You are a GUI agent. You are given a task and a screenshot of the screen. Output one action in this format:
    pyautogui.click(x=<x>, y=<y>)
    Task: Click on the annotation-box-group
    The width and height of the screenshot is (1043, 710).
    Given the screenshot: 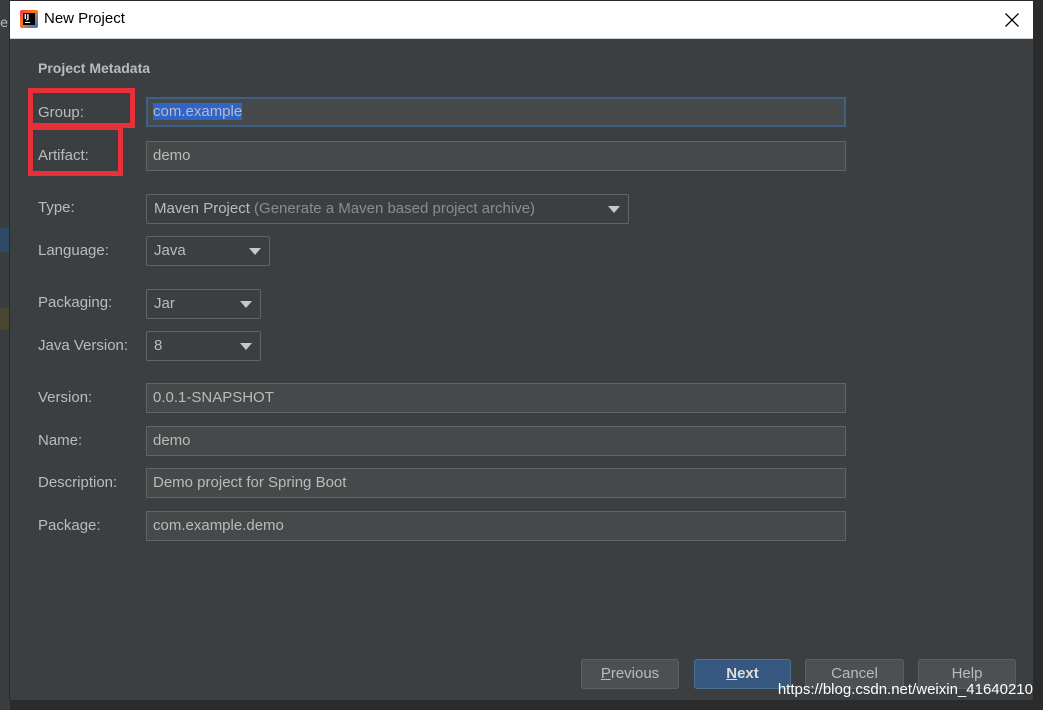 What is the action you would take?
    pyautogui.click(x=81, y=108)
    